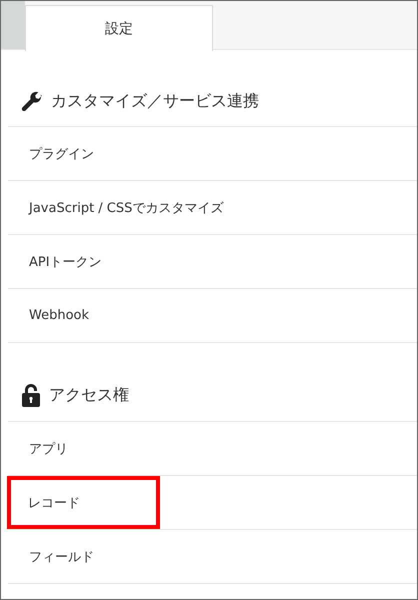 This screenshot has height=600, width=418. I want to click on menu-item: APIトークン, so click(62, 261).